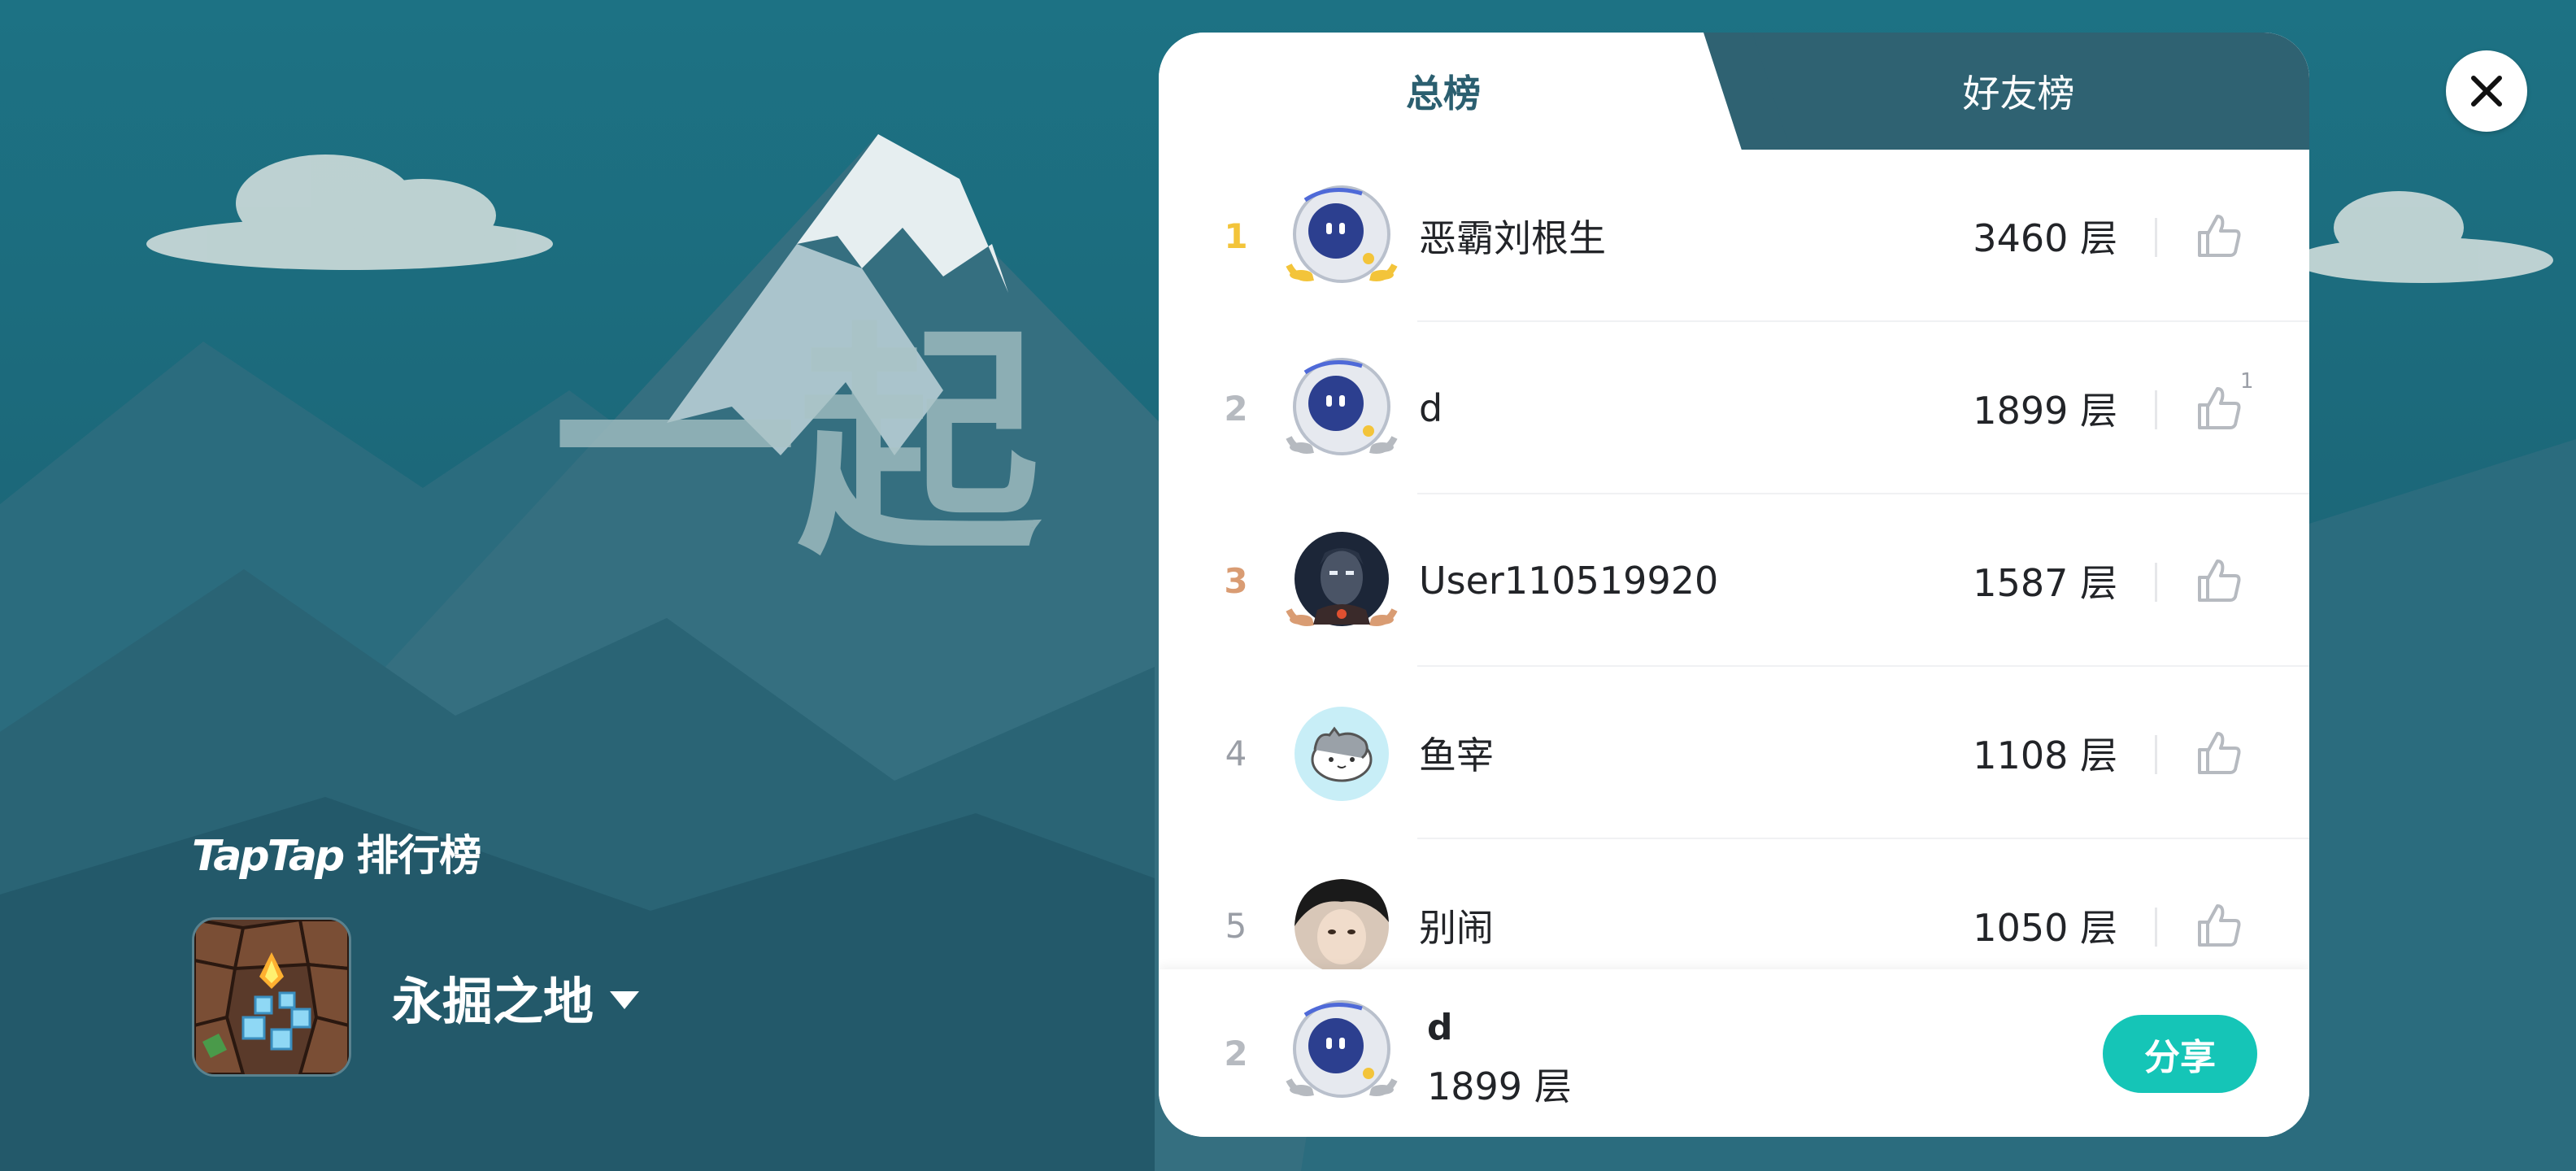 This screenshot has height=1171, width=2576. What do you see at coordinates (1236, 581) in the screenshot?
I see `rank-number: 3` at bounding box center [1236, 581].